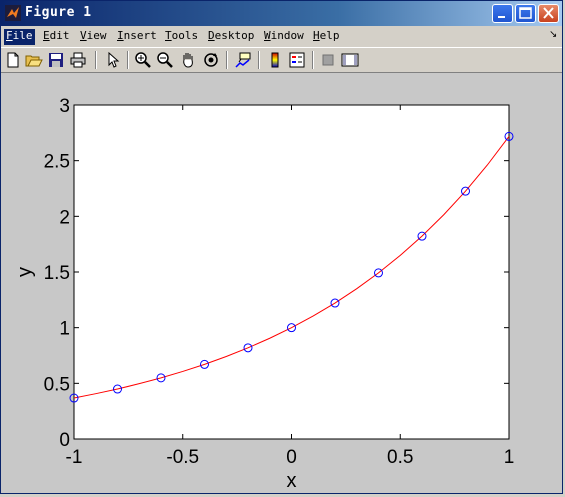 This screenshot has height=497, width=565. I want to click on zoom-in-icon, so click(143, 60).